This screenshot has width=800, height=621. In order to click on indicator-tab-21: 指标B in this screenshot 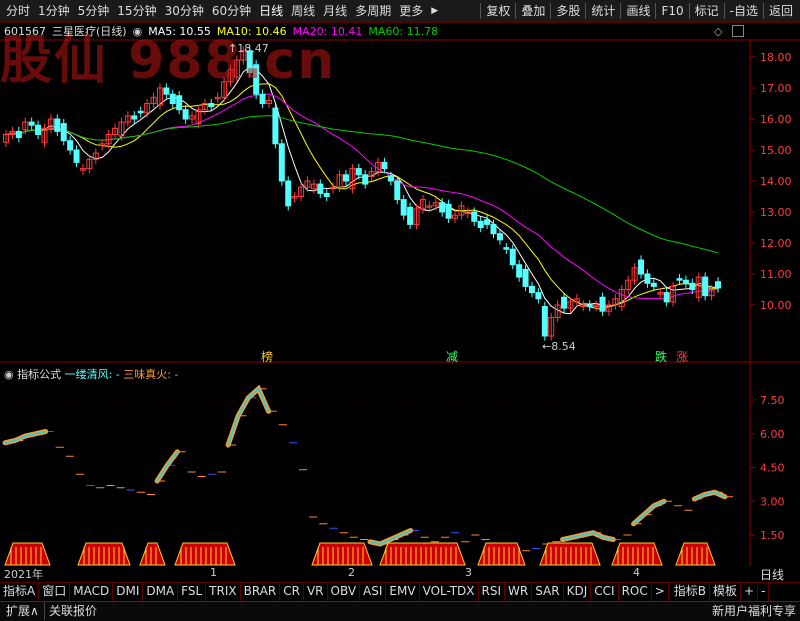, I will do `click(691, 592)`.